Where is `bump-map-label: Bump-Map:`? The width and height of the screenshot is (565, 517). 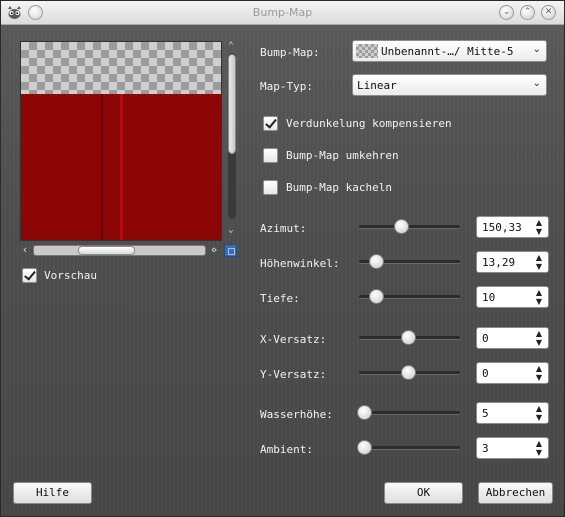 bump-map-label: Bump-Map: is located at coordinates (290, 52).